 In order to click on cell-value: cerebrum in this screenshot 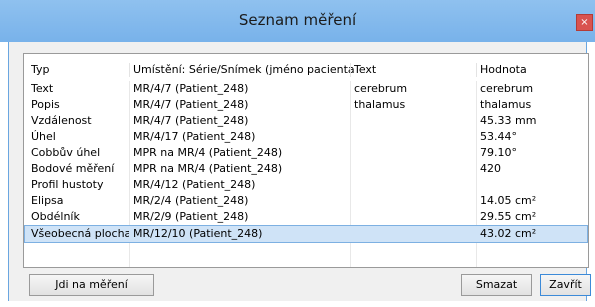, I will do `click(507, 88)`.